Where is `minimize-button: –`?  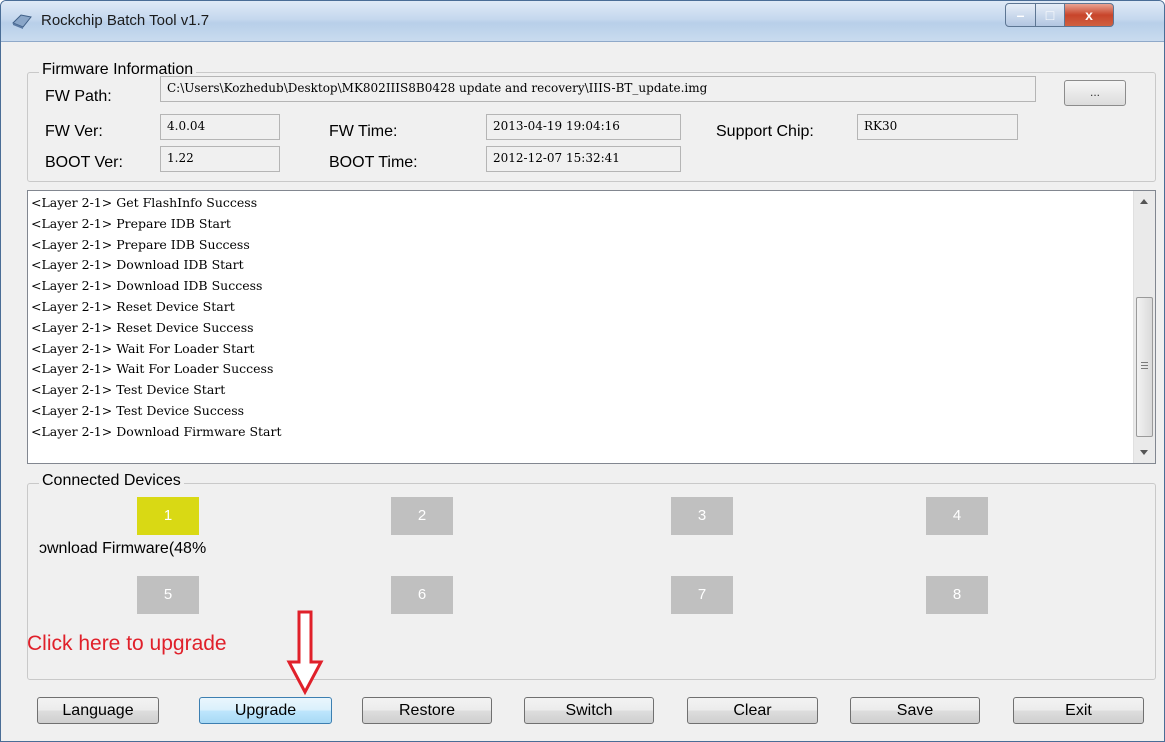 minimize-button: – is located at coordinates (1020, 15).